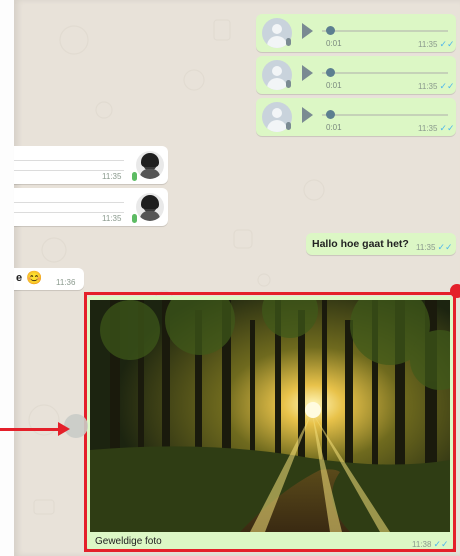 This screenshot has height=556, width=460. Describe the element at coordinates (91, 165) in the screenshot. I see `incoming-voice-message-1: 11:35` at that location.